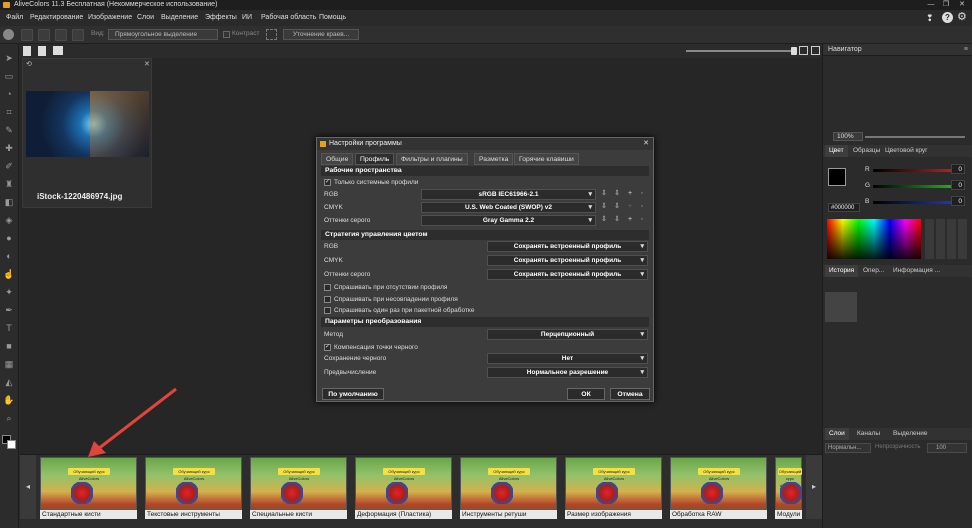 The width and height of the screenshot is (972, 528). What do you see at coordinates (9, 274) in the screenshot?
I see `smudge-tool-icon: ☝` at bounding box center [9, 274].